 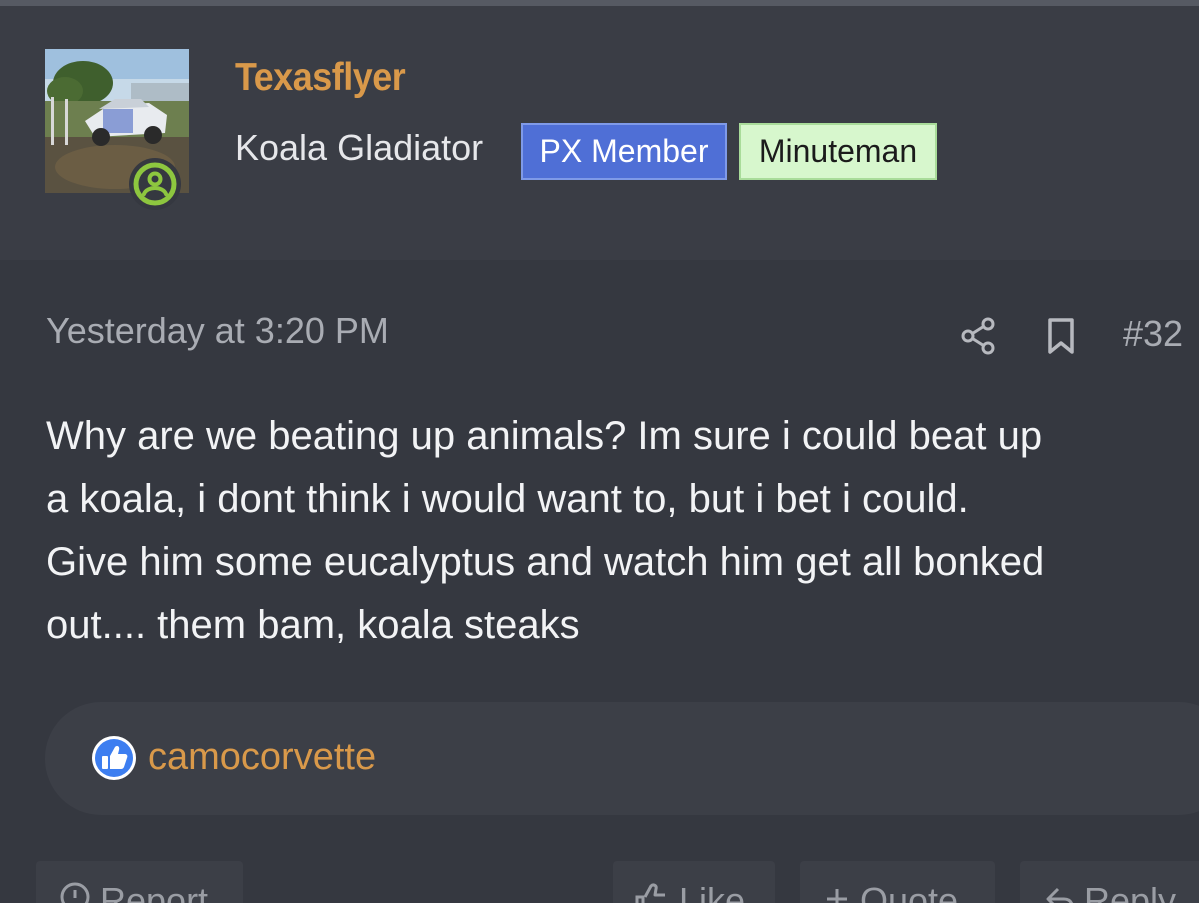 I want to click on like-button: Like, so click(x=694, y=882).